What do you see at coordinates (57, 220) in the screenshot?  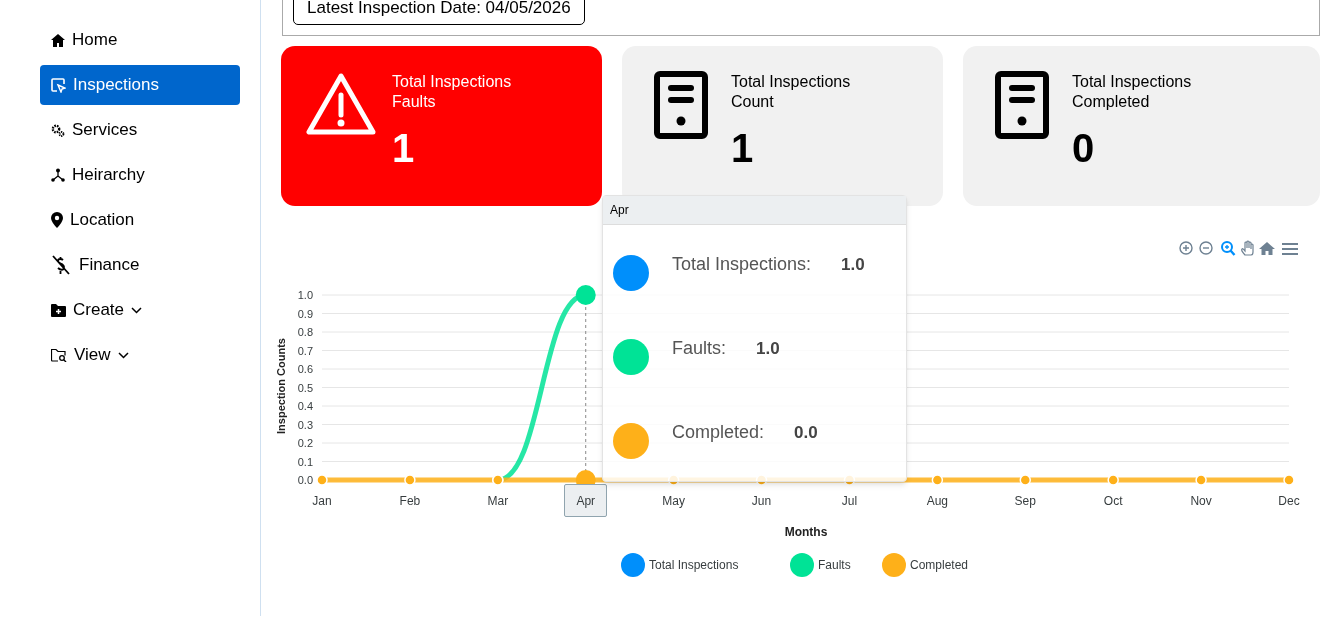 I see `map-pin-icon` at bounding box center [57, 220].